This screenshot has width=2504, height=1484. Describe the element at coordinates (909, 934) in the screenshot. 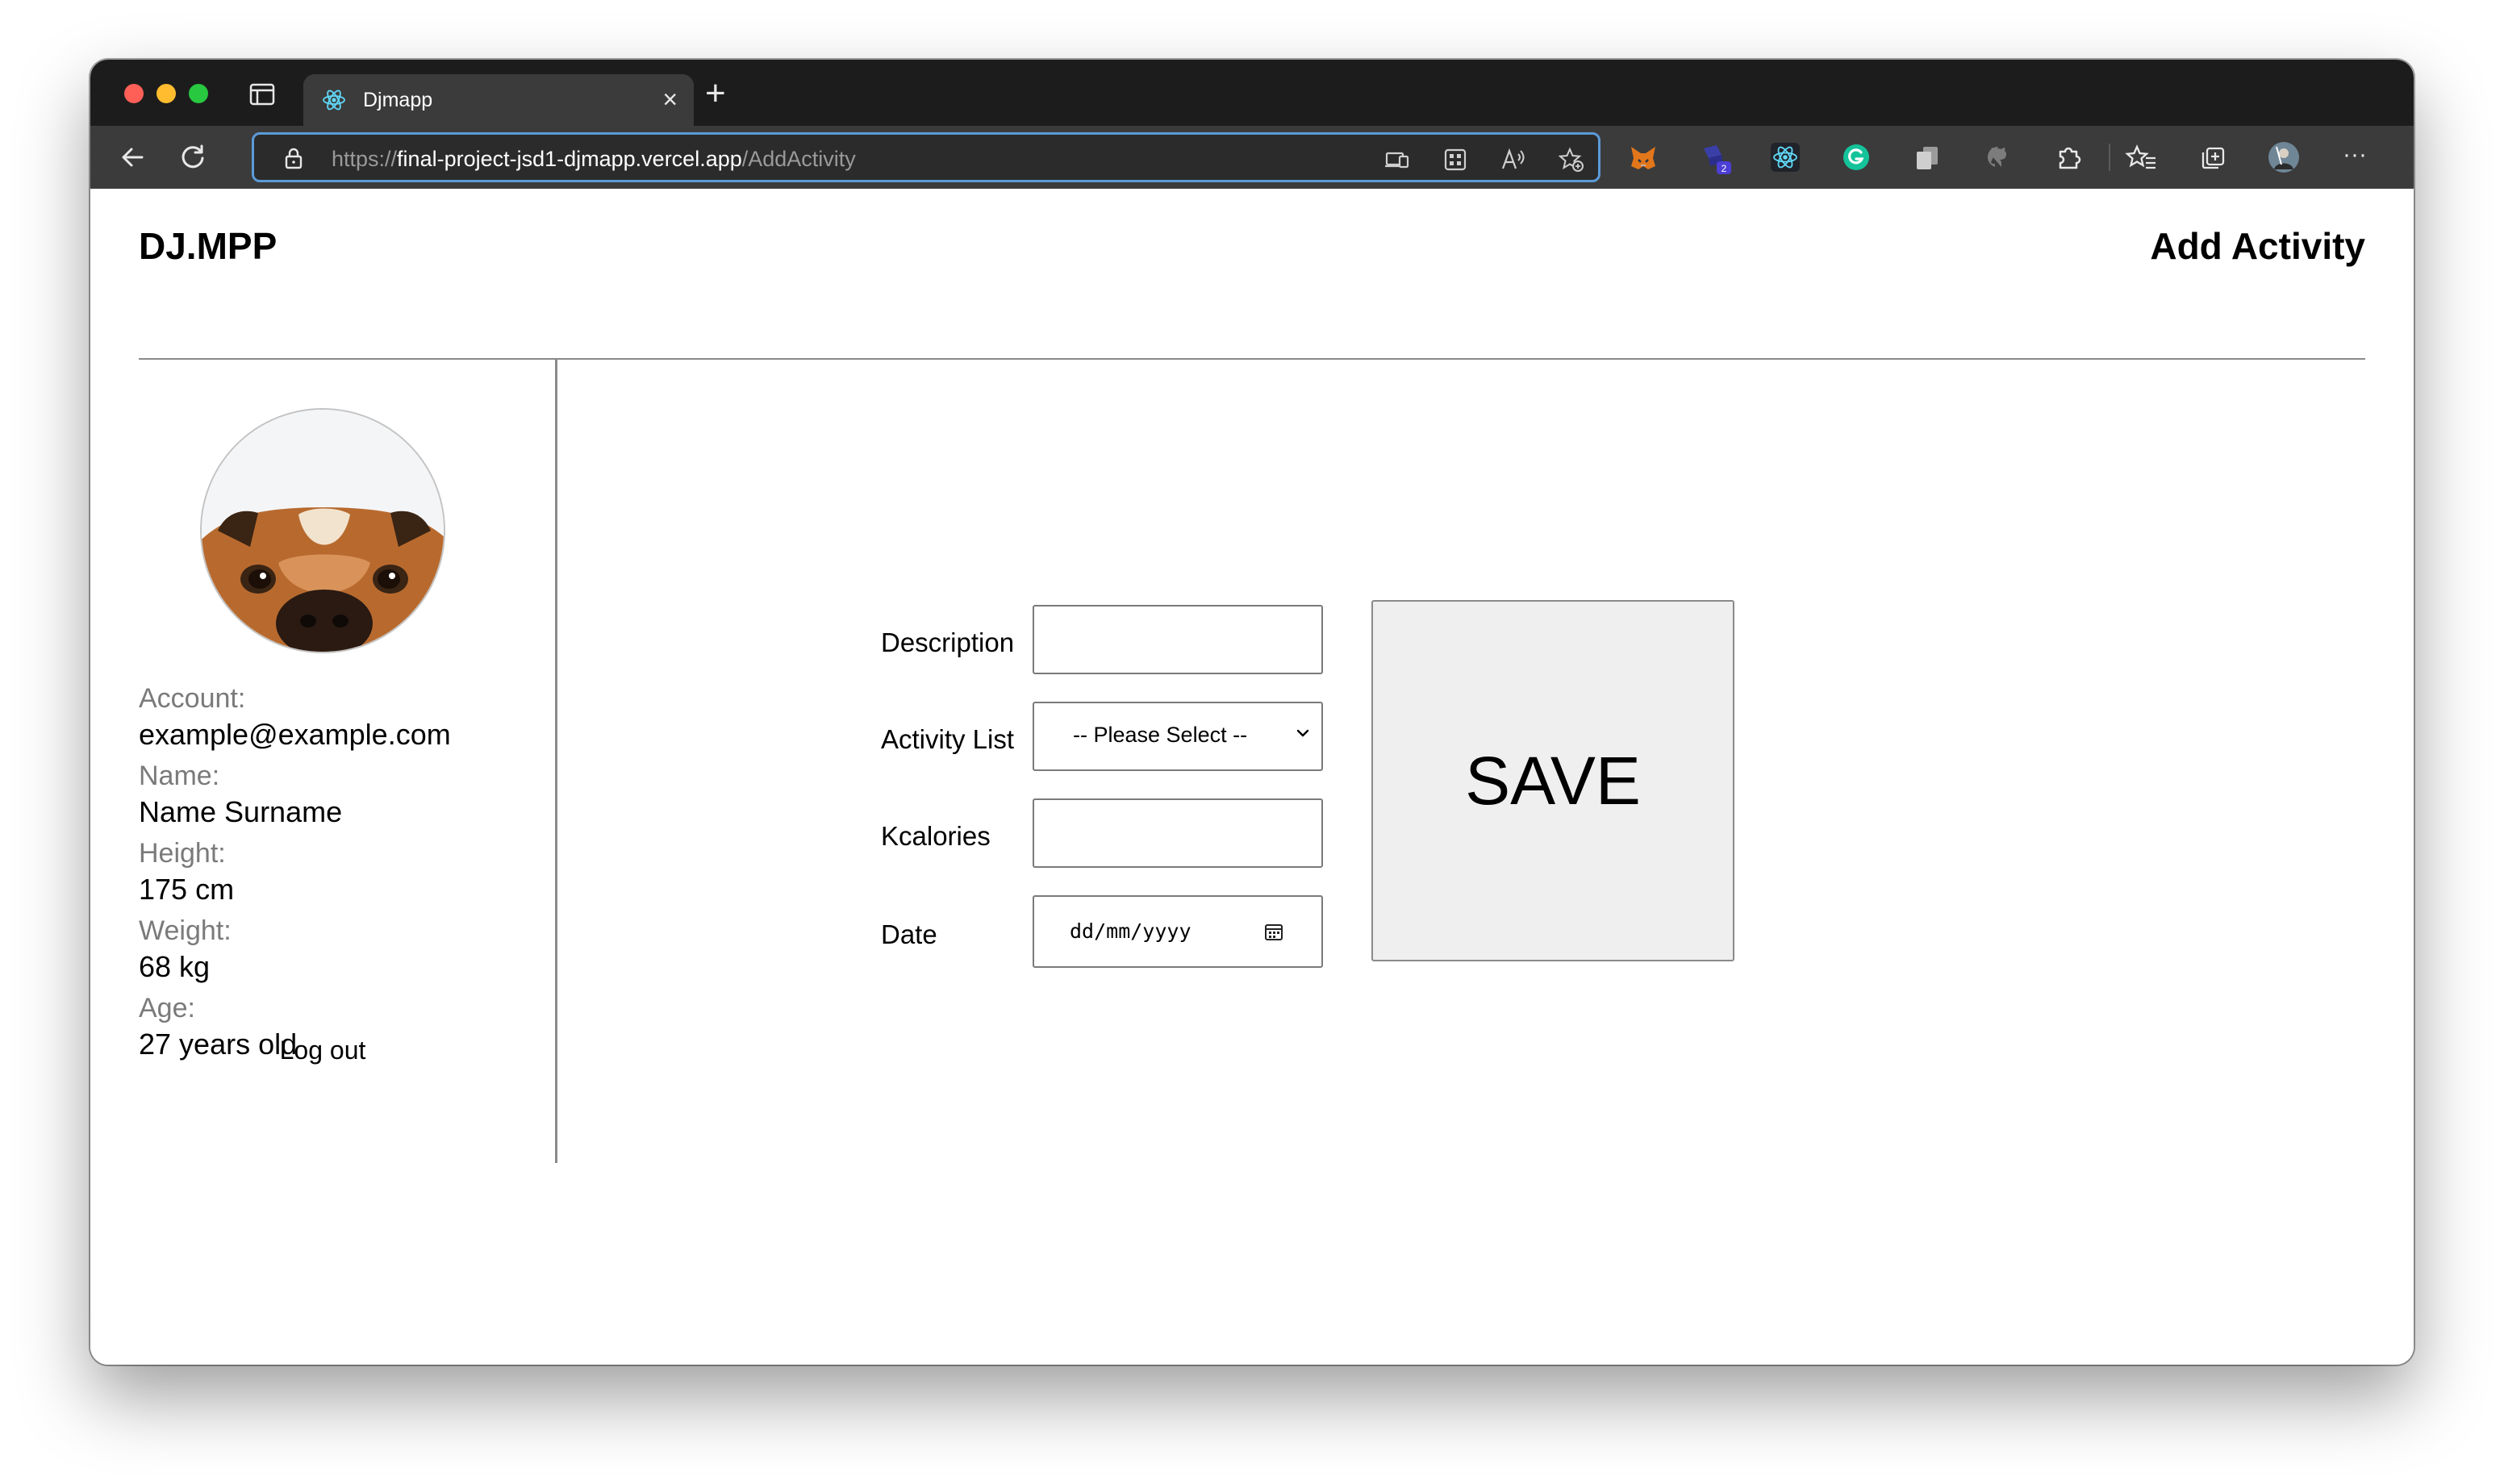

I see `date-label: Date` at that location.